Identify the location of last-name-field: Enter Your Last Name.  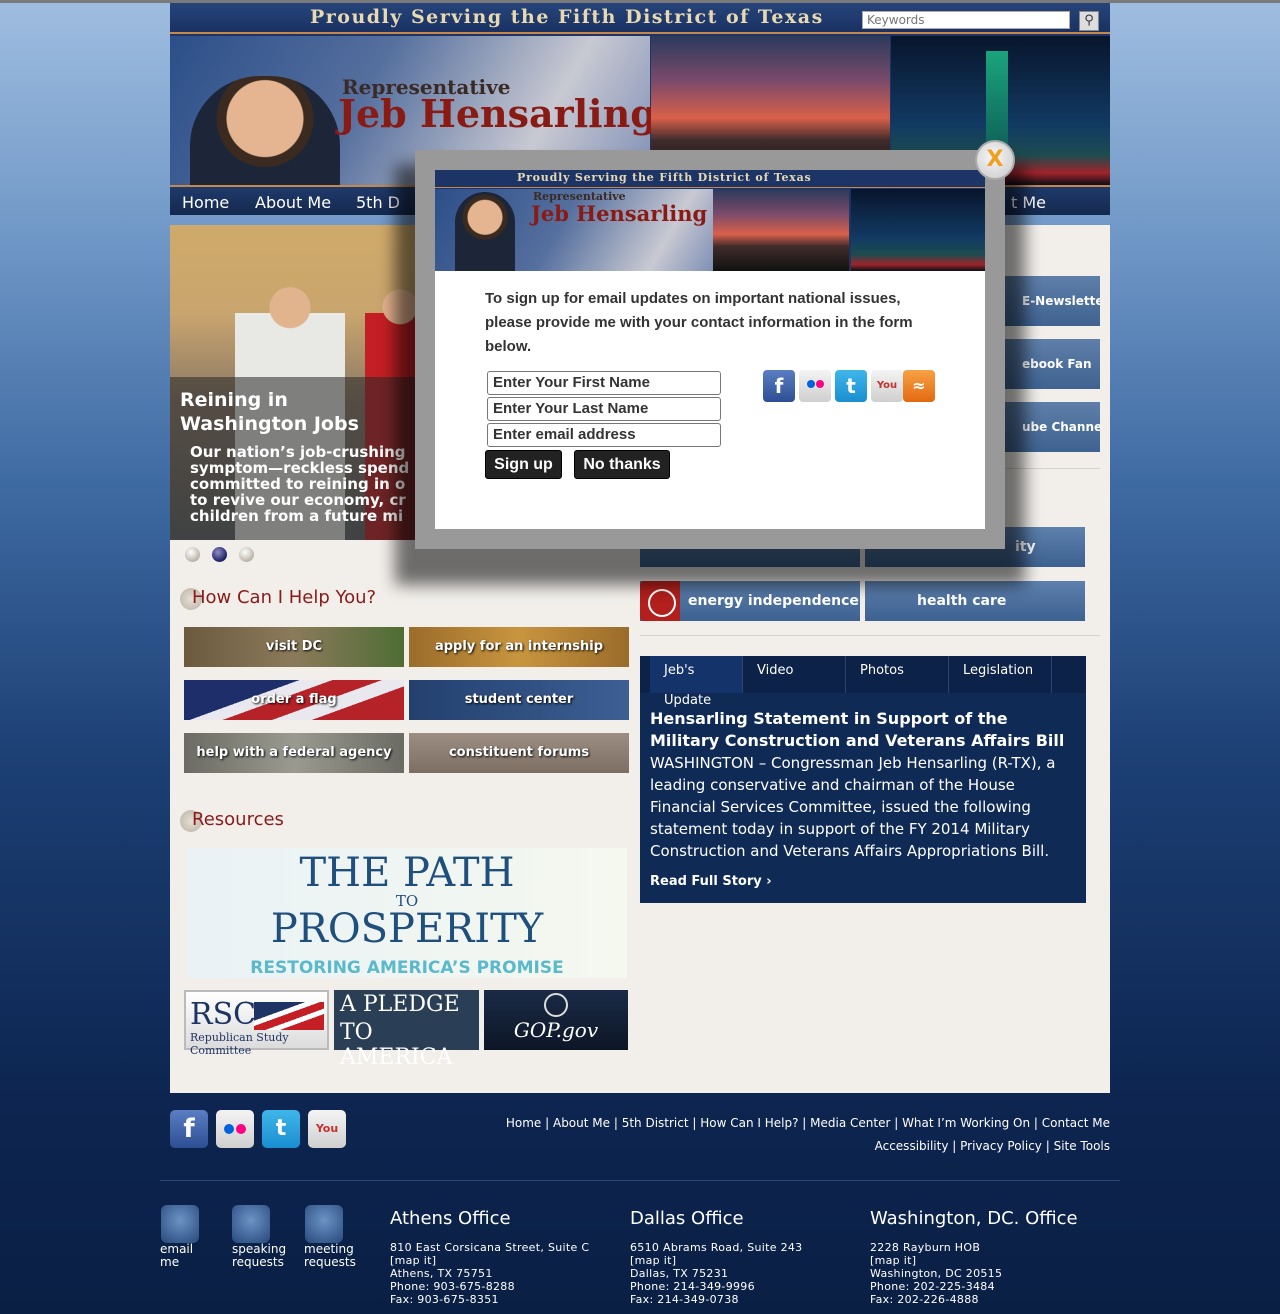
(604, 409).